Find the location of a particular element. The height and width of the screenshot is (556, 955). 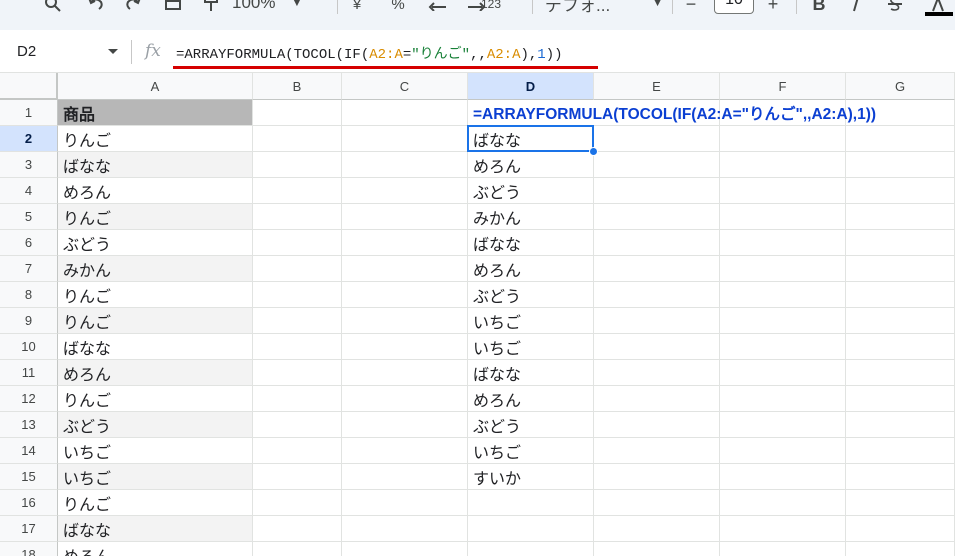

cell-e10 is located at coordinates (657, 347).